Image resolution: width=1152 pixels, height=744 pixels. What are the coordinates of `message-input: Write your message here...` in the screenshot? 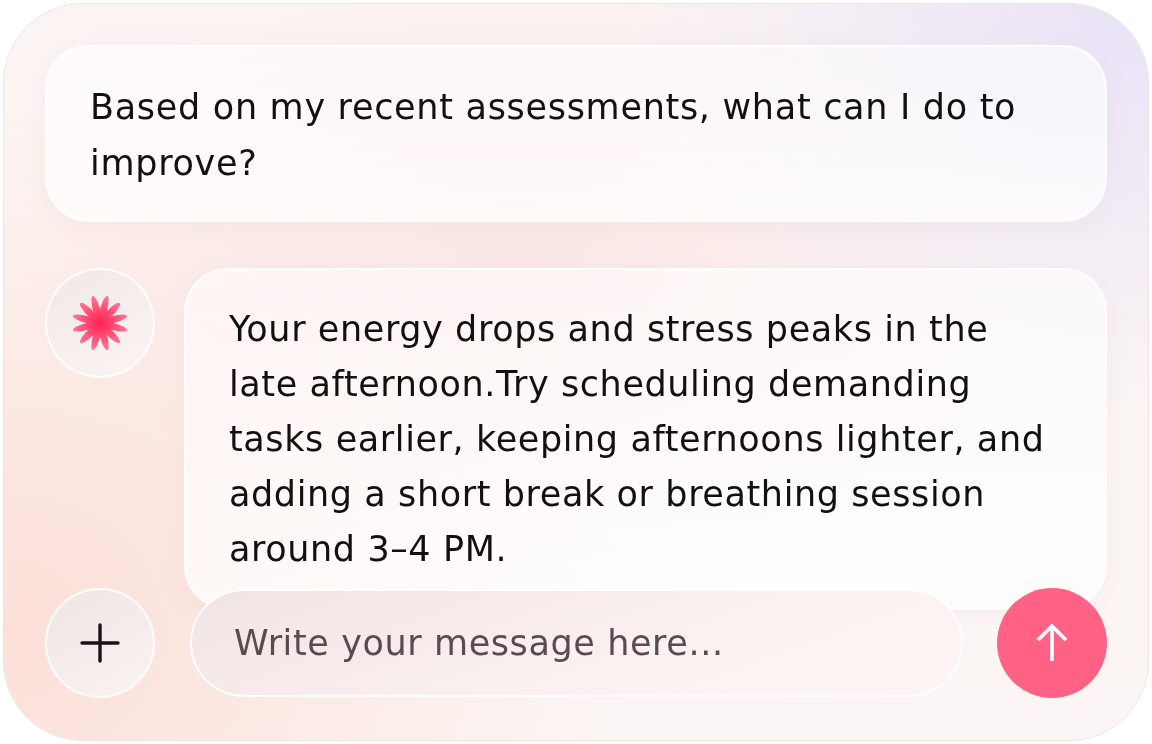 It's located at (576, 643).